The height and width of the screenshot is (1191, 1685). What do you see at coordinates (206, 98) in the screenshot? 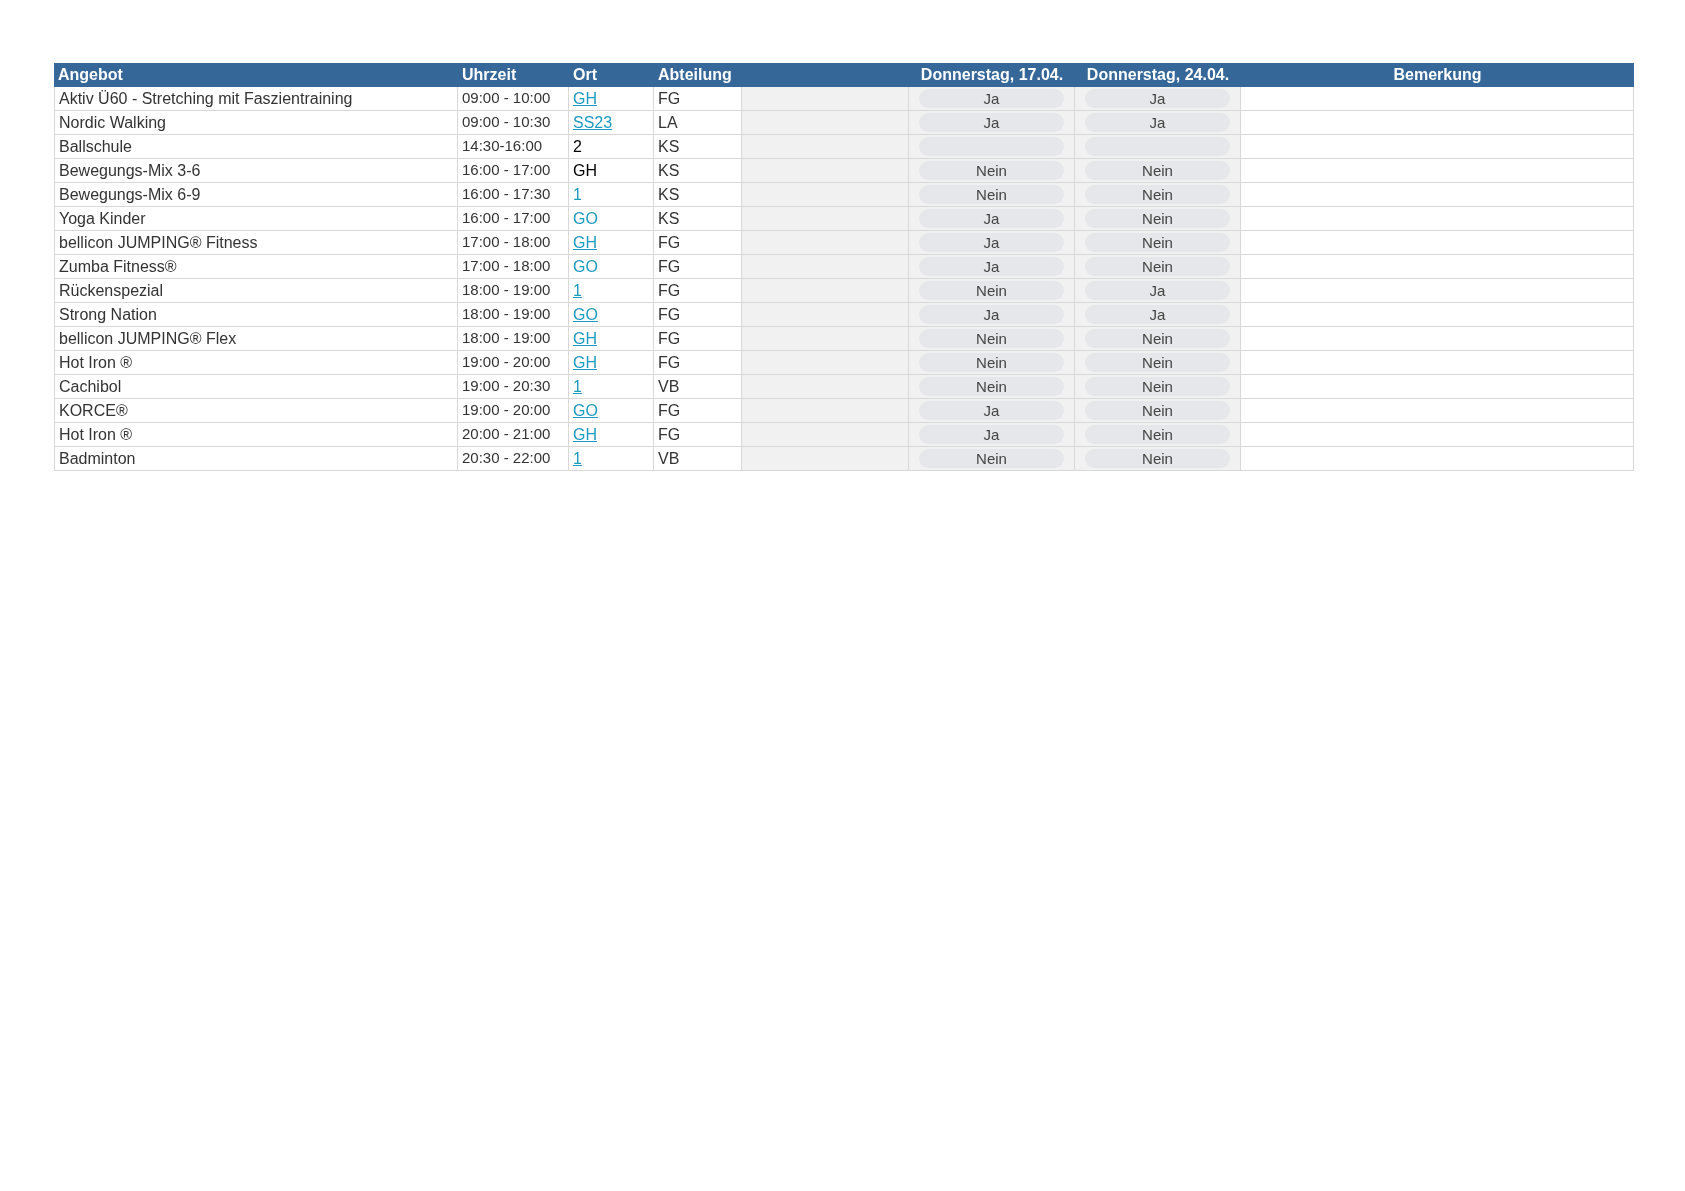
I see `table-cell-text: Aktiv Ü60 - Stretching mit Faszientraining` at bounding box center [206, 98].